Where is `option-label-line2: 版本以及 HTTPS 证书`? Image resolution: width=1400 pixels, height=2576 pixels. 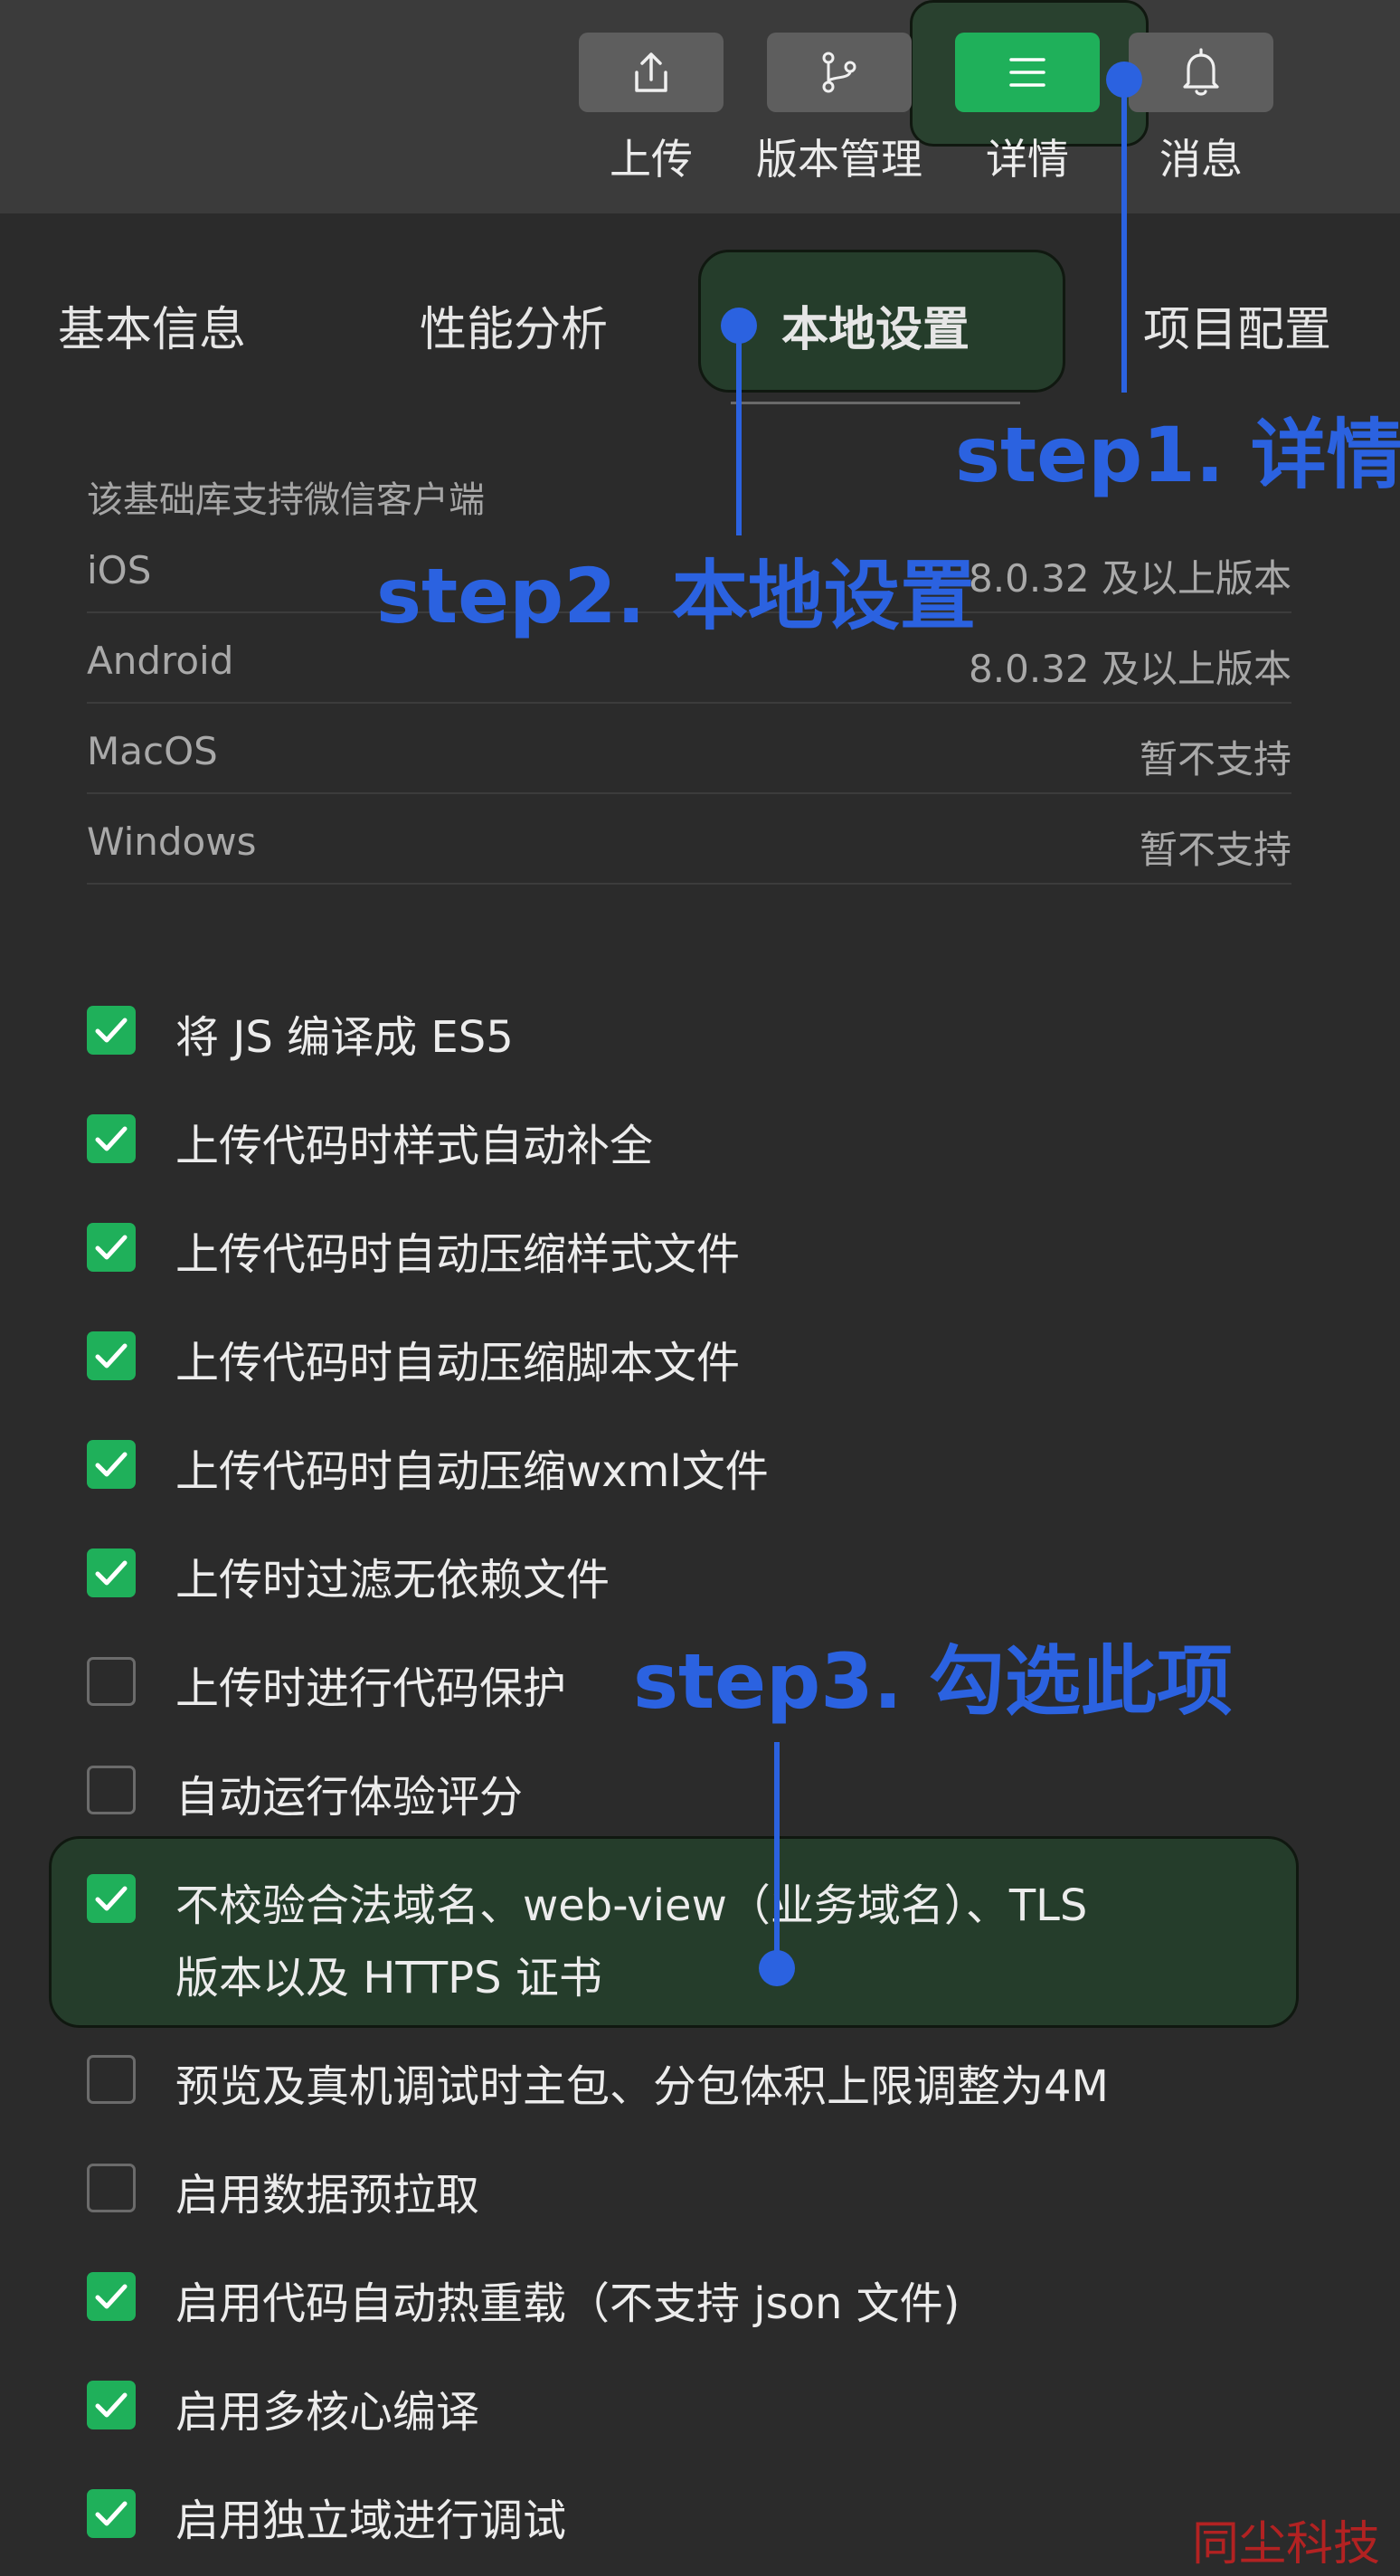 option-label-line2: 版本以及 HTTPS 证书 is located at coordinates (388, 1978).